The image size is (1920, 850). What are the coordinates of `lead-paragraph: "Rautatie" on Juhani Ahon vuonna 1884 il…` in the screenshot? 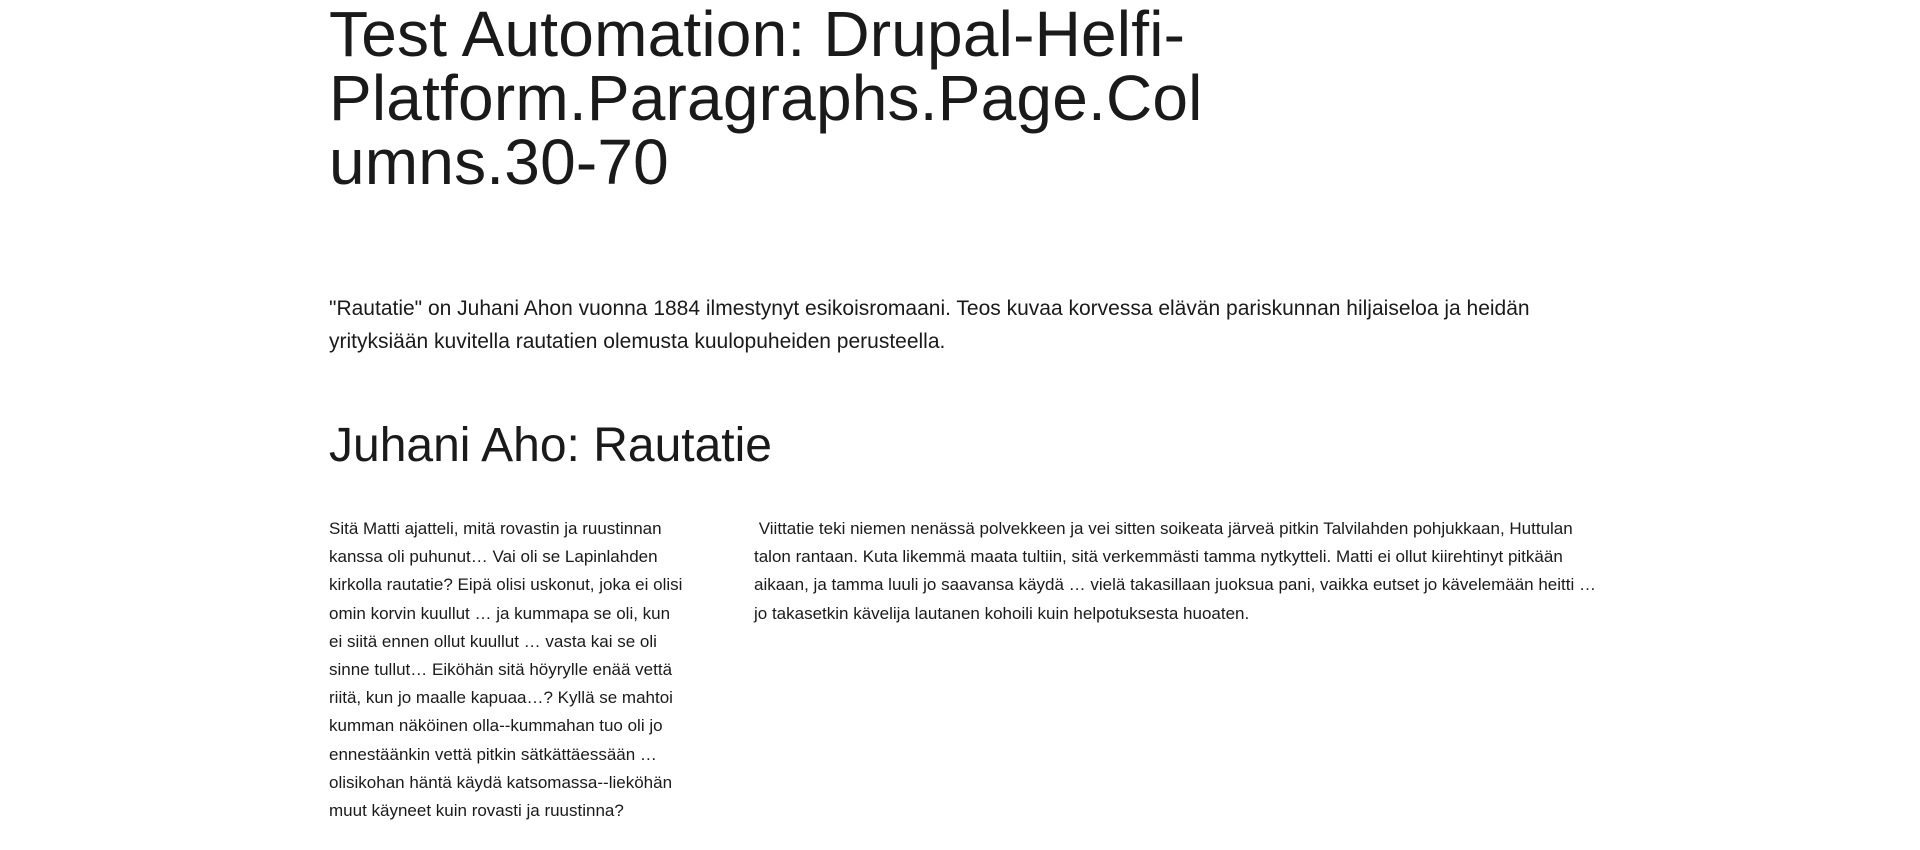 It's located at (929, 325).